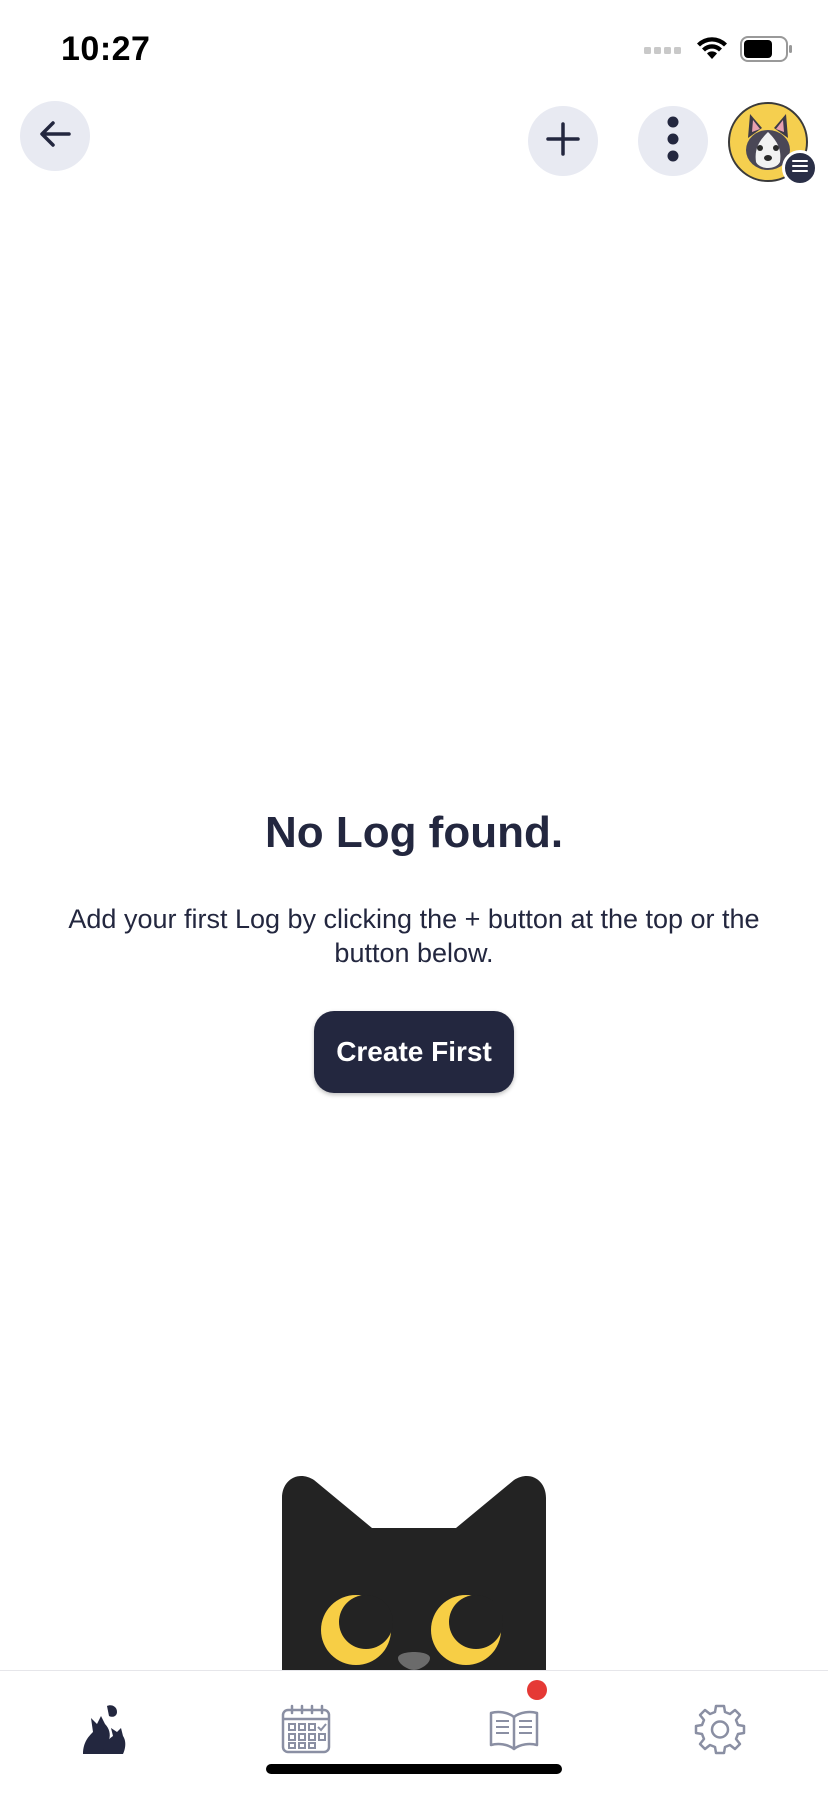 The image size is (828, 1793). I want to click on status-time: 10:27, so click(106, 49).